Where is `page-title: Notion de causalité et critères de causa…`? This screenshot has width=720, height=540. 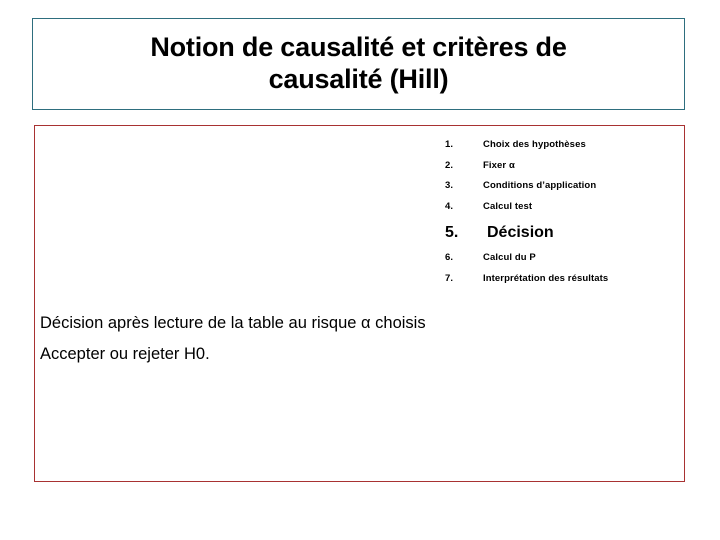
page-title: Notion de causalité et critères de causa… is located at coordinates (358, 63).